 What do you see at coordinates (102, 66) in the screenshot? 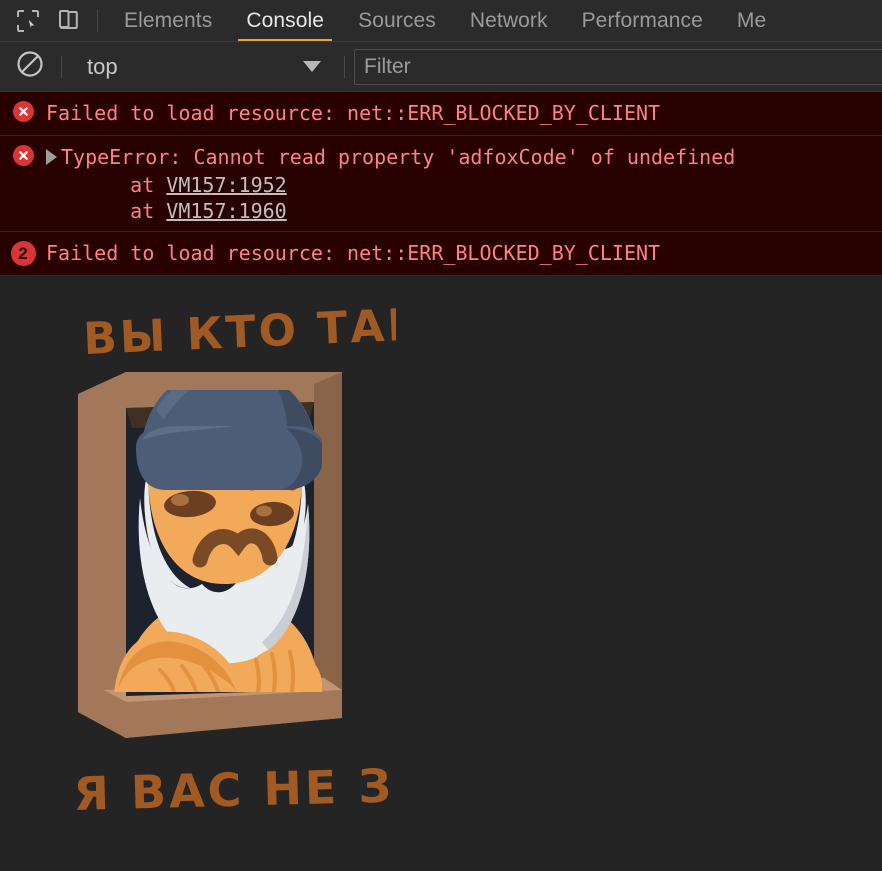
I see `execution-context-value: top` at bounding box center [102, 66].